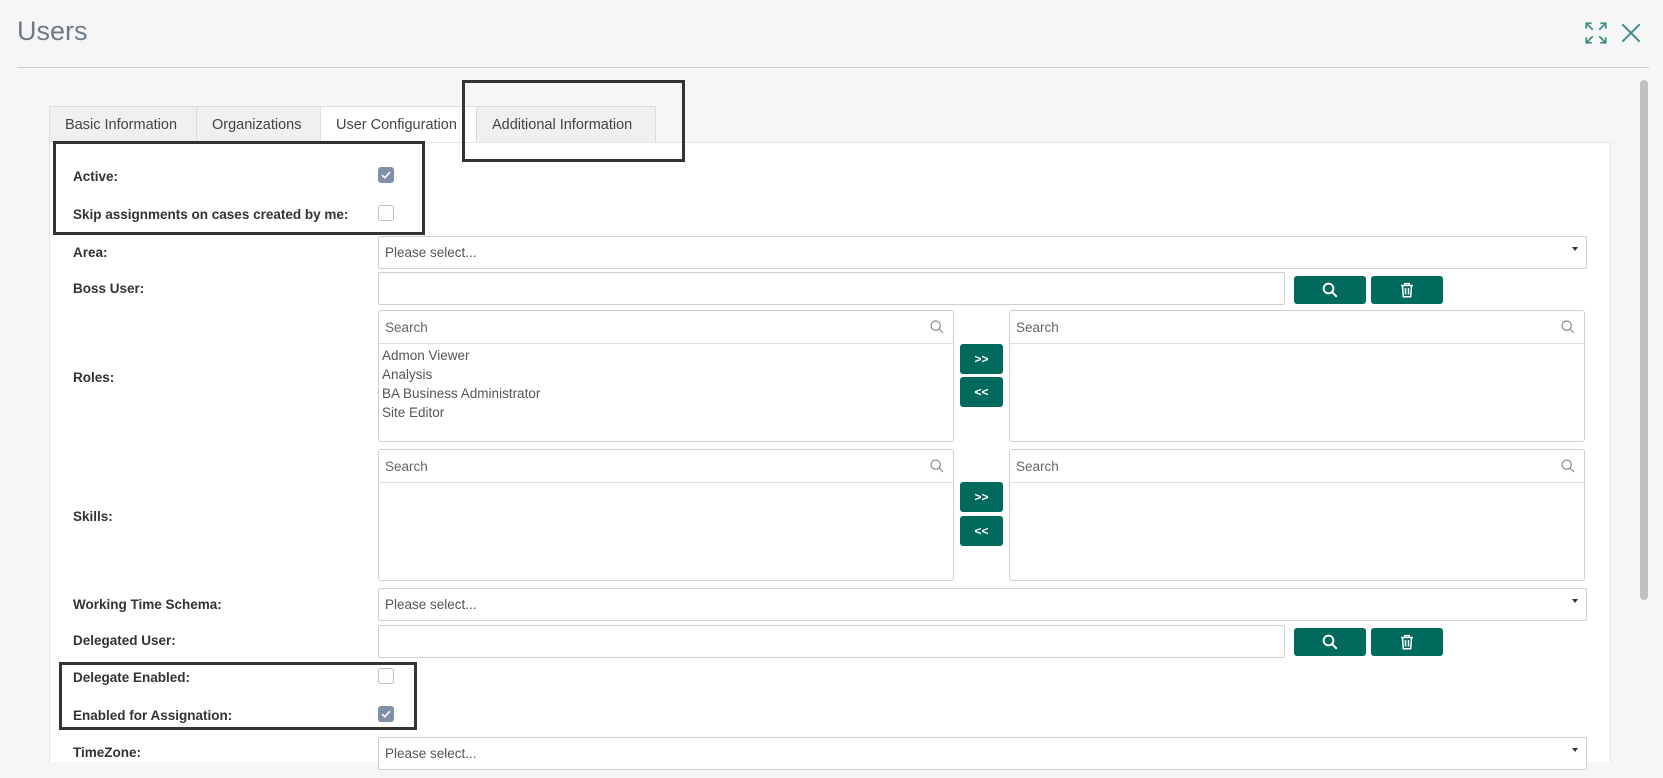 Image resolution: width=1663 pixels, height=778 pixels. Describe the element at coordinates (981, 392) in the screenshot. I see `roles-remove-button: <<` at that location.